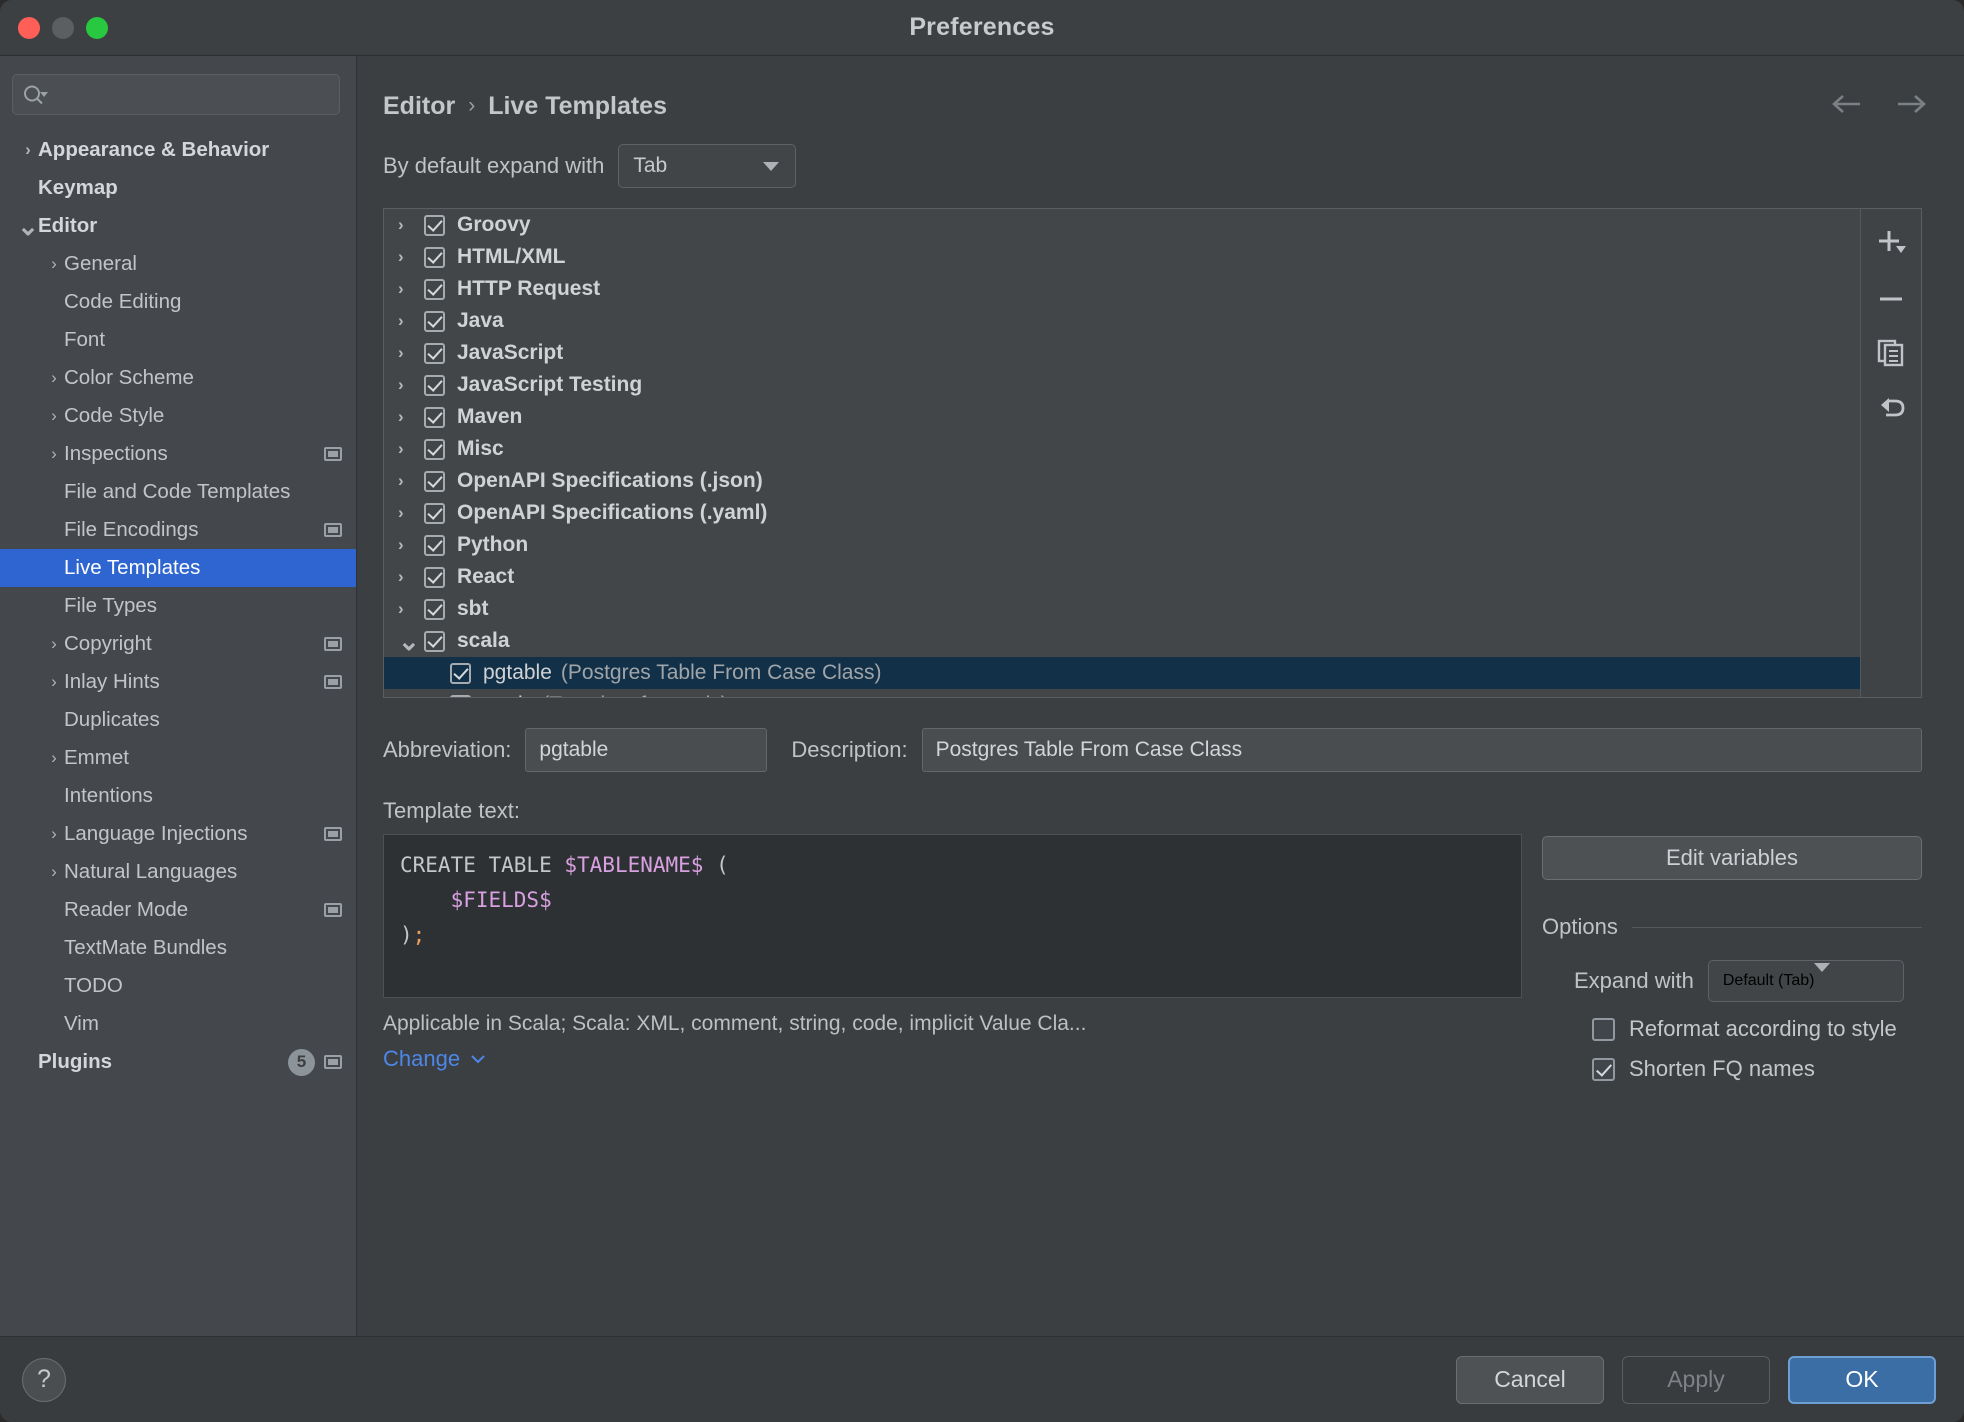  I want to click on template-row-apply: apply (Template for apply), so click(1122, 693).